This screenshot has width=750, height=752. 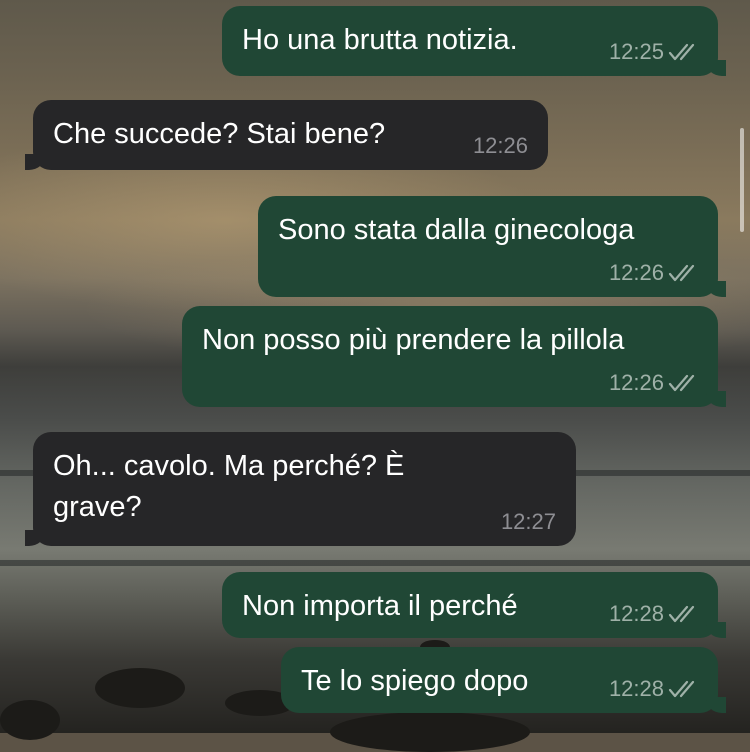 I want to click on message-text: Che succede? Stai bene?, so click(x=219, y=134).